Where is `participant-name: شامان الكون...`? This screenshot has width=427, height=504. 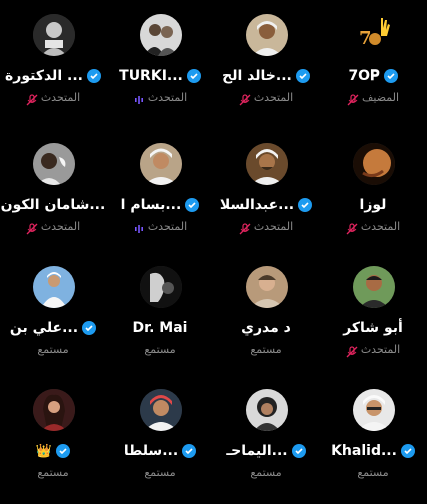
participant-name: شامان الكون... is located at coordinates (53, 205).